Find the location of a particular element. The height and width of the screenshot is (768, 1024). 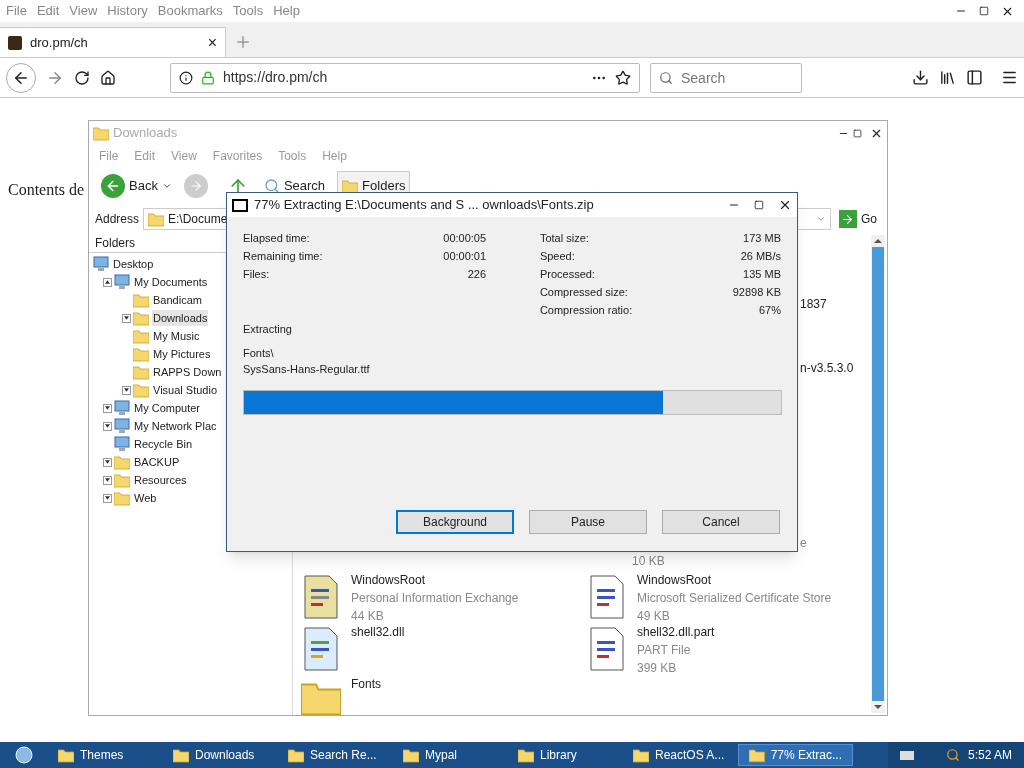

tree-item: Visual Studio is located at coordinates (185, 390).